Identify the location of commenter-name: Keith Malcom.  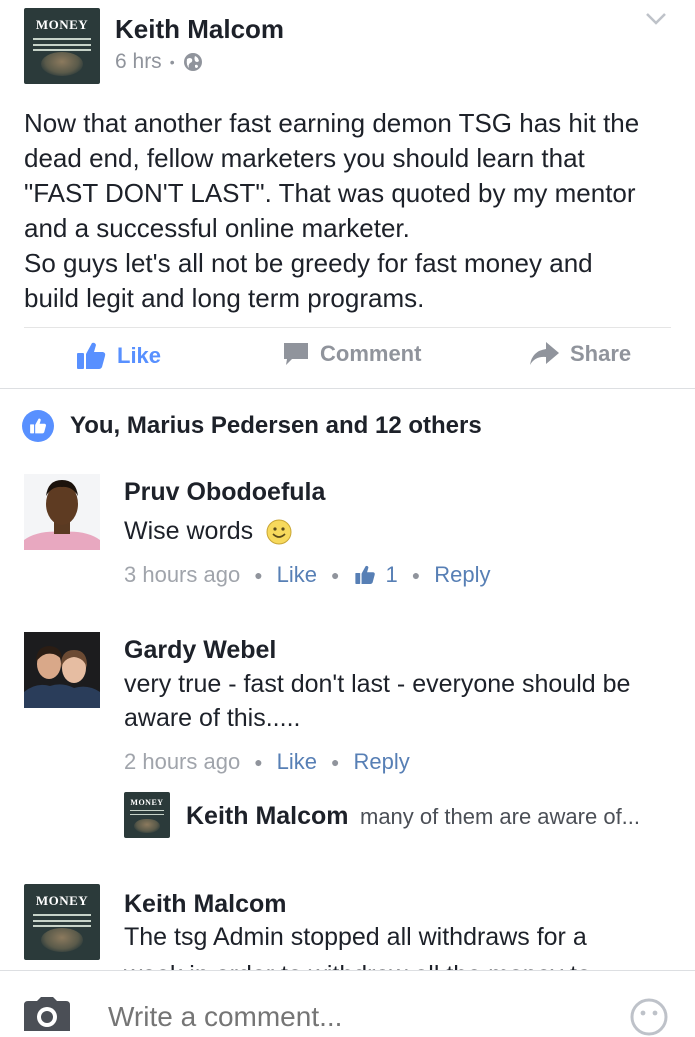
(205, 904).